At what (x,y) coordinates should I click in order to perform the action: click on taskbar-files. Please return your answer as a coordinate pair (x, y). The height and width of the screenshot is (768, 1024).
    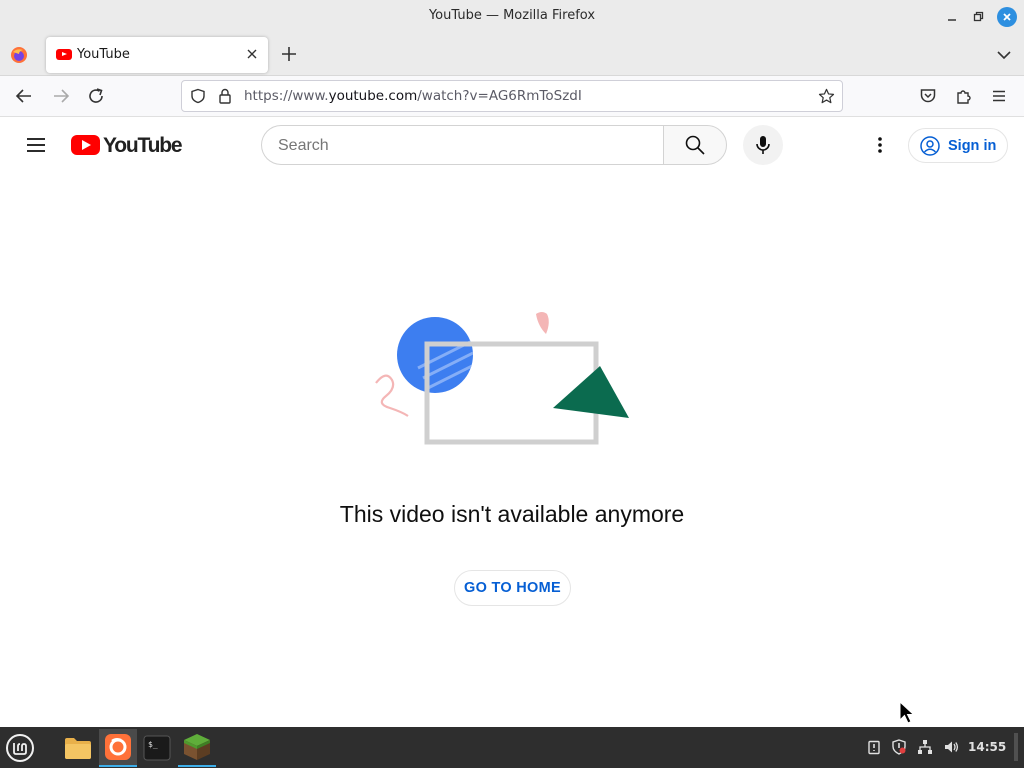
    Looking at the image, I should click on (78, 748).